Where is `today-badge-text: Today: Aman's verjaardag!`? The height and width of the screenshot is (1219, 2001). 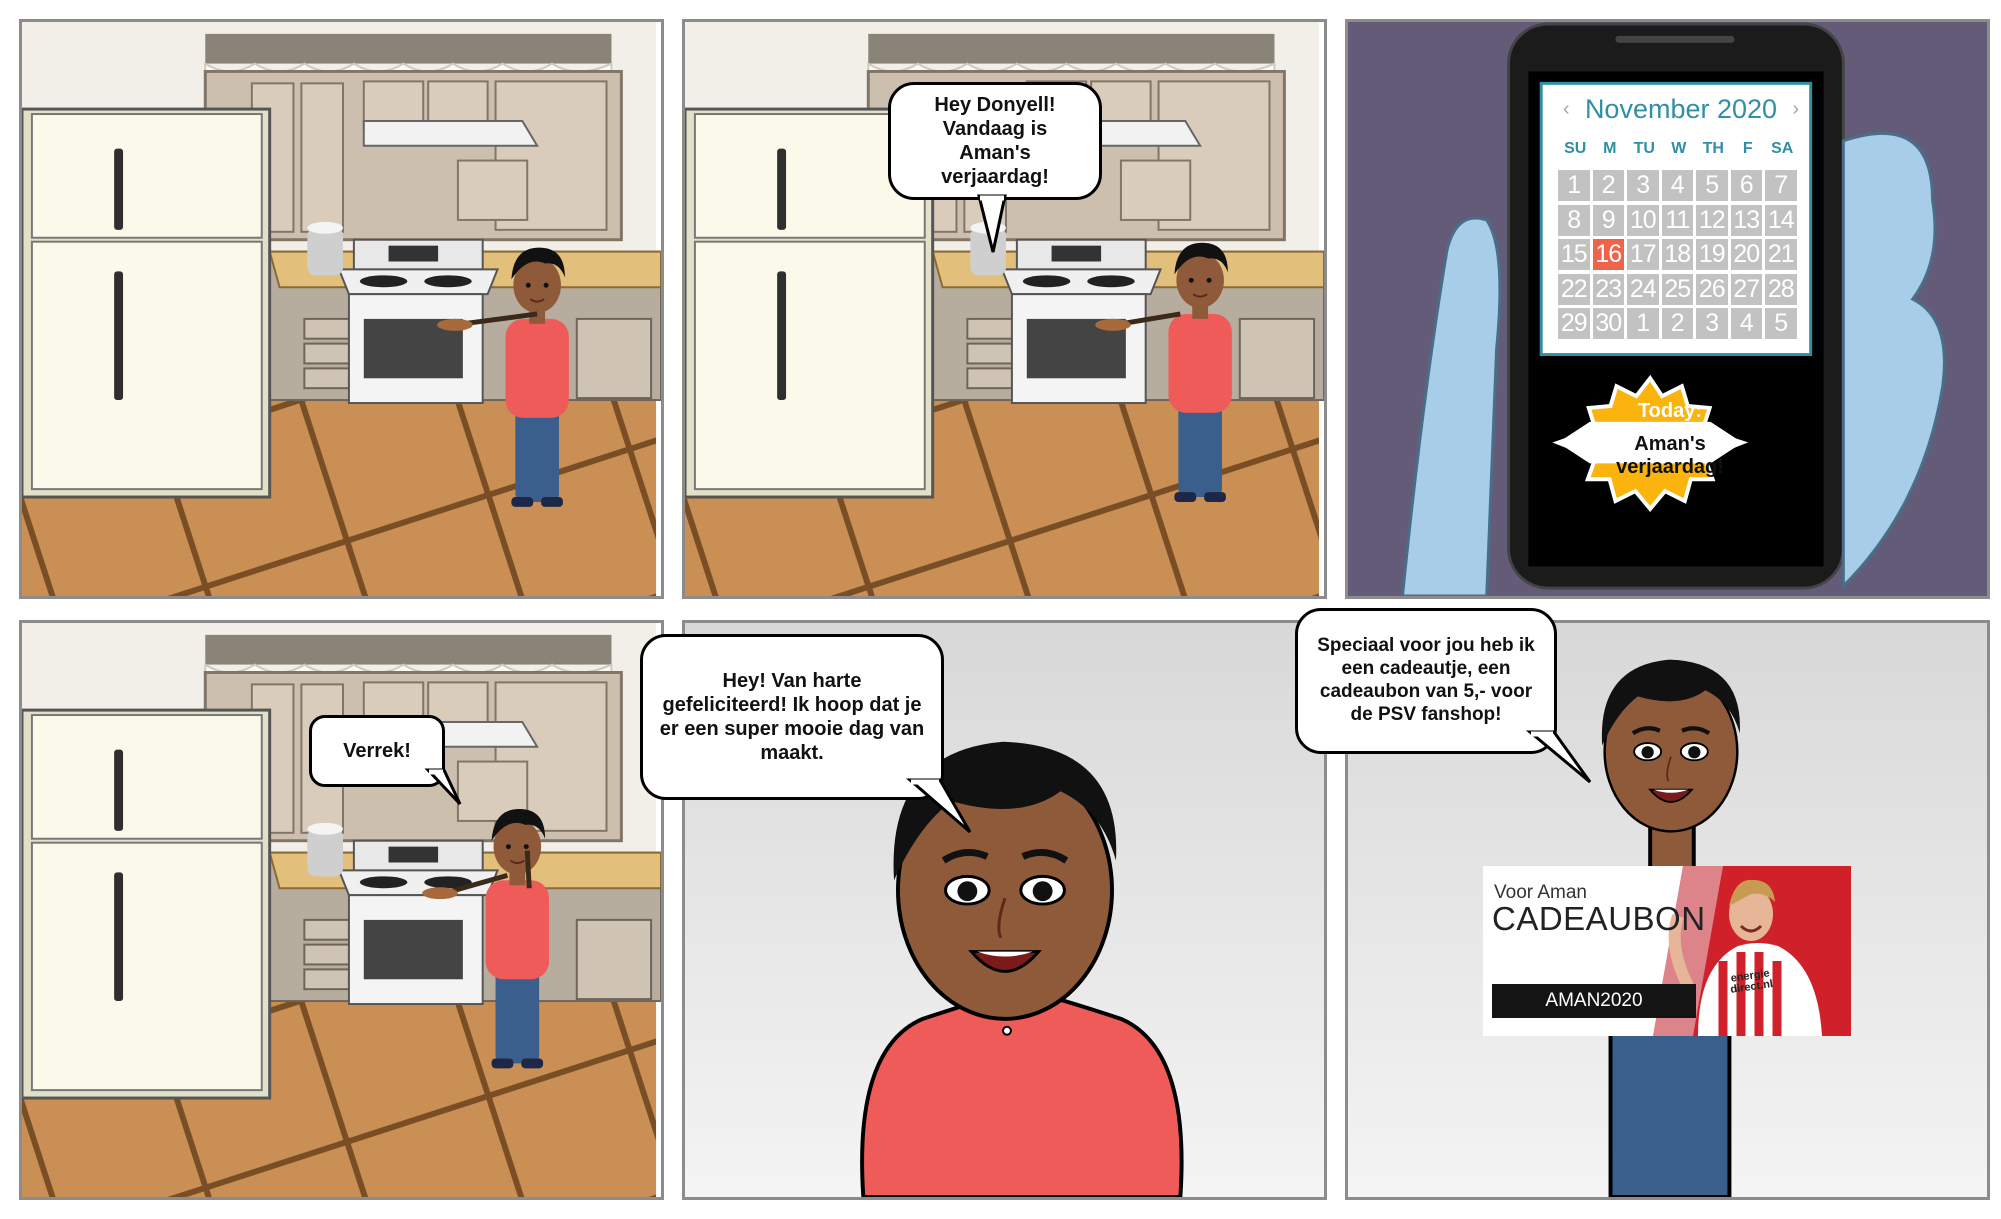 today-badge-text: Today: Aman's verjaardag! is located at coordinates (1670, 439).